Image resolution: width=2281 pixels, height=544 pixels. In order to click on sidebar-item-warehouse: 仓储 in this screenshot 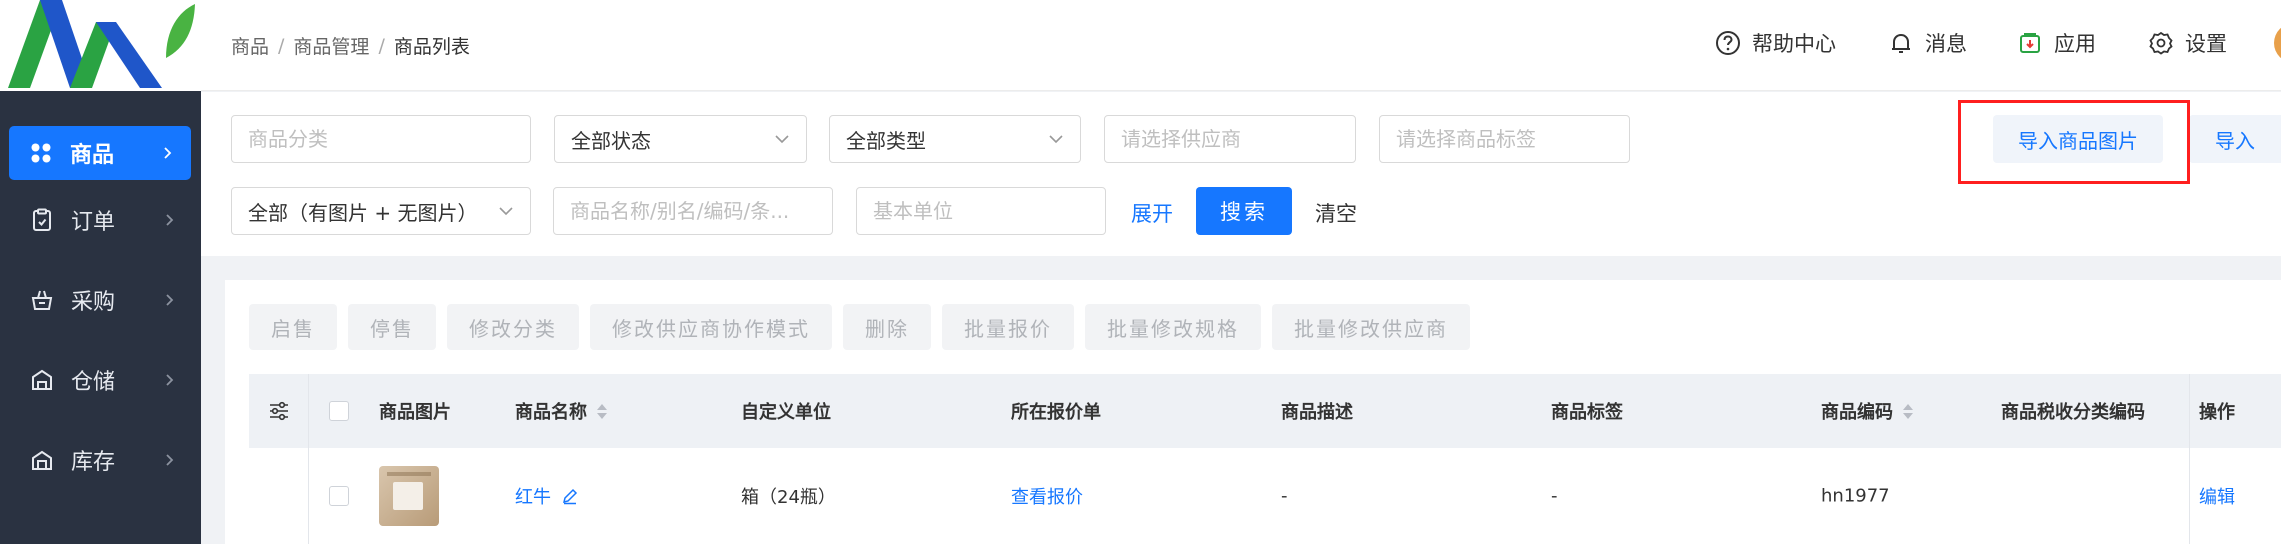, I will do `click(100, 380)`.